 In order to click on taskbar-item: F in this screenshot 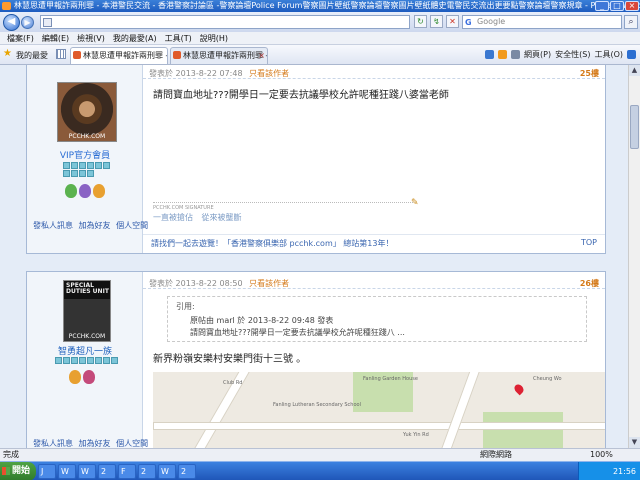, I will do `click(127, 471)`.